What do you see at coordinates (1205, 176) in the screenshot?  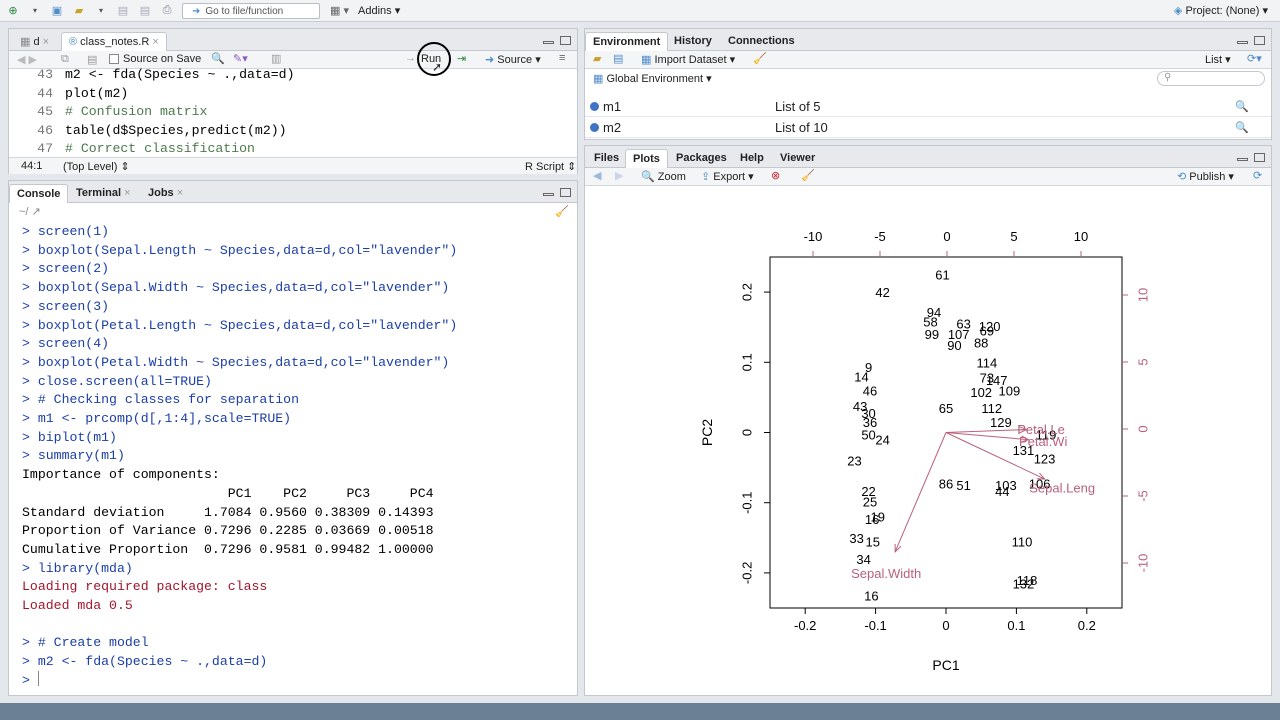 I see `publish-button: ⟲ Publish ▾` at bounding box center [1205, 176].